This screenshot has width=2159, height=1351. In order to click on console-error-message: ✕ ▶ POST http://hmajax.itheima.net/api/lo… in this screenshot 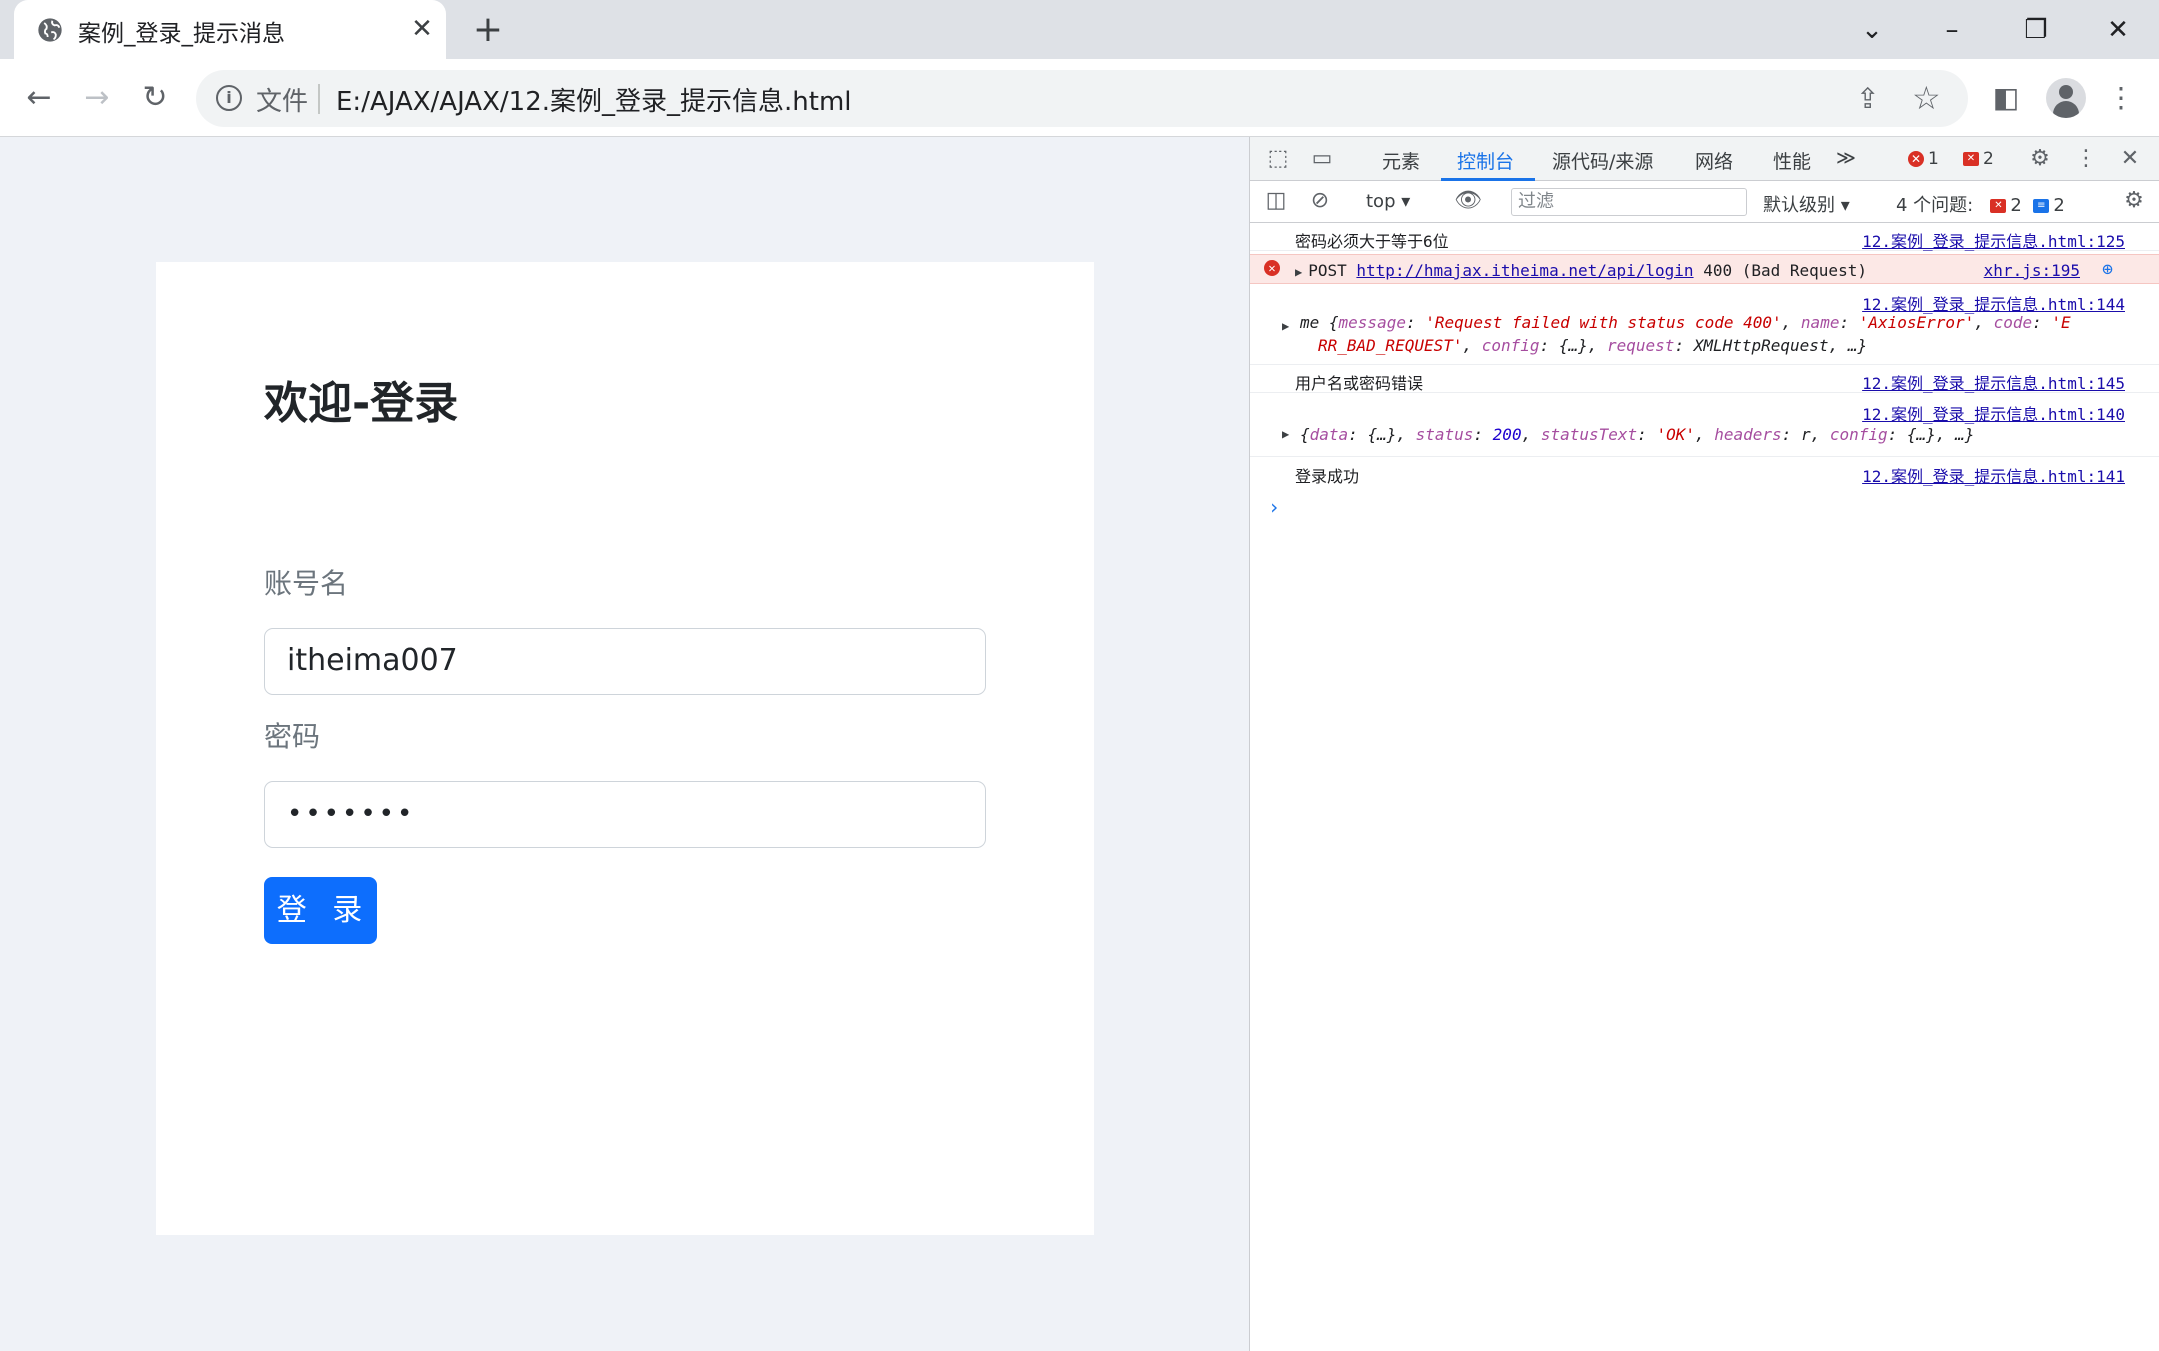, I will do `click(1704, 269)`.